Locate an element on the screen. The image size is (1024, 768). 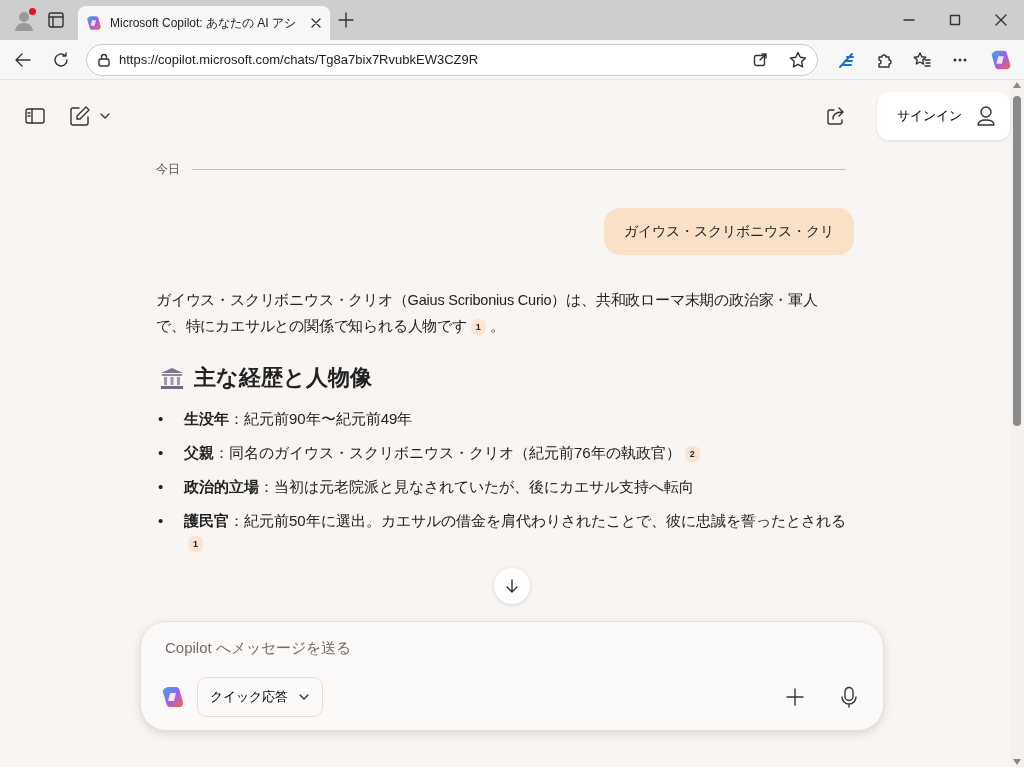
address-bar: https://copilot.microsoft.com/chats/Tg8a7bix7RvubkEW3CZ9R is located at coordinates (452, 59).